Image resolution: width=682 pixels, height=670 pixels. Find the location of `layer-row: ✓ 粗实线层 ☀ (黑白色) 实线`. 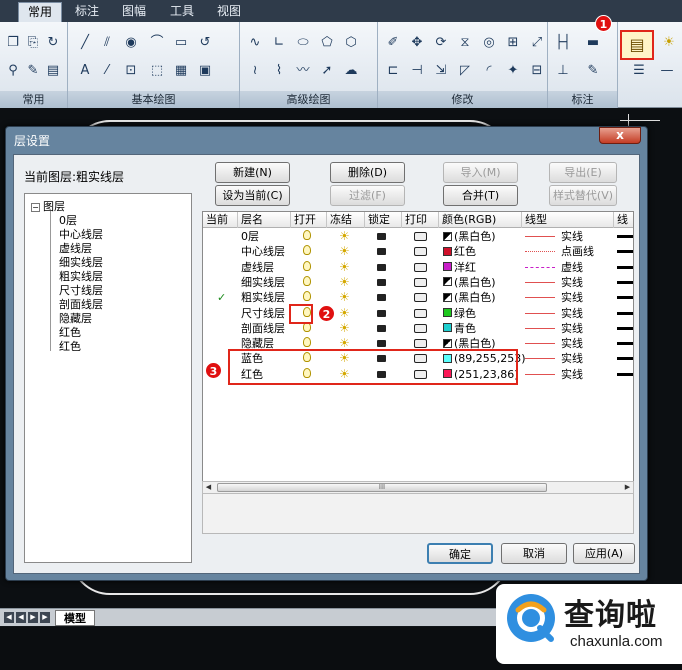

layer-row: ✓ 粗实线层 ☀ (黑白色) 实线 is located at coordinates (418, 297).